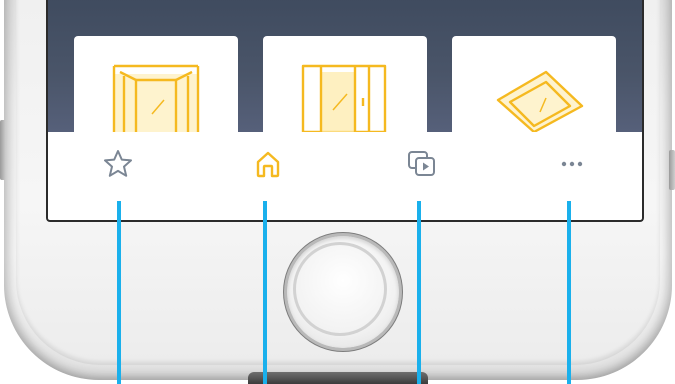 This screenshot has width=675, height=384. What do you see at coordinates (338, 378) in the screenshot?
I see `bottom-edge` at bounding box center [338, 378].